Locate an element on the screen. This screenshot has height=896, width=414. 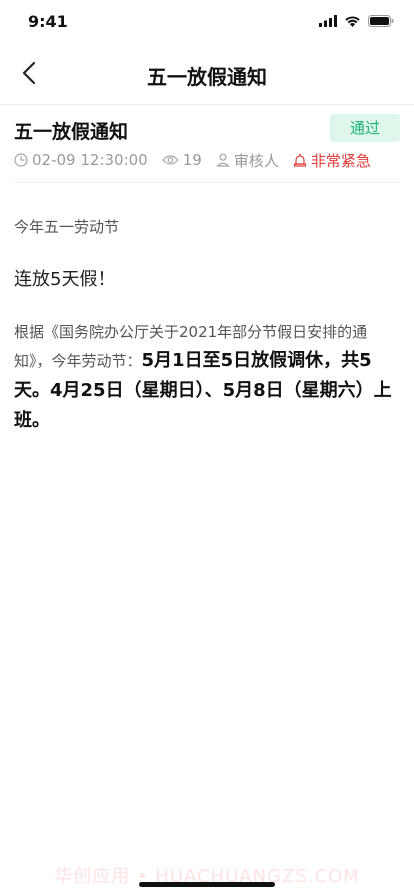
signal-icon is located at coordinates (328, 21).